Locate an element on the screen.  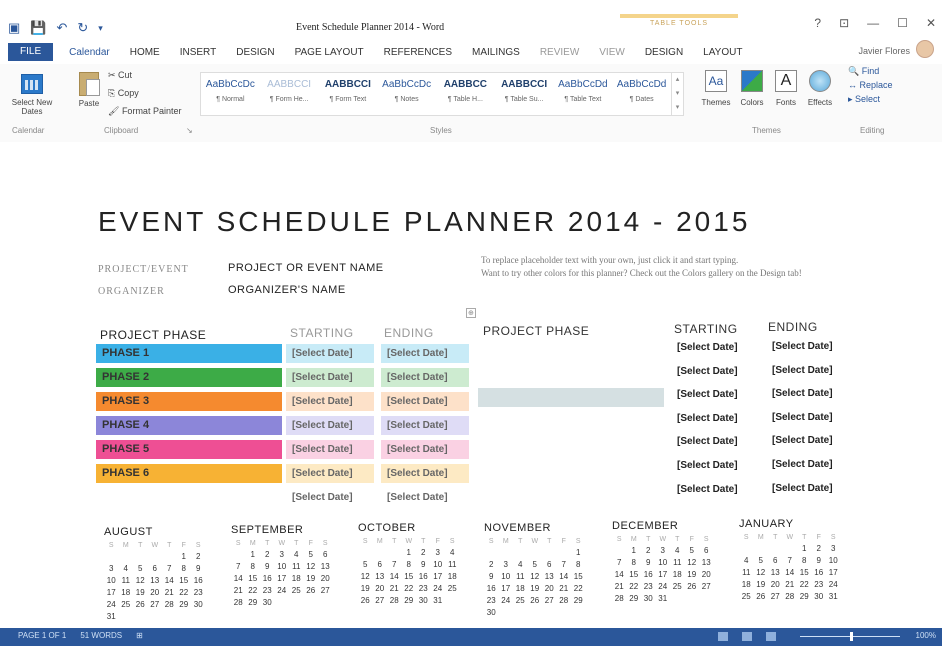
phase-name-cell: PHASE 2 is located at coordinates (189, 377).